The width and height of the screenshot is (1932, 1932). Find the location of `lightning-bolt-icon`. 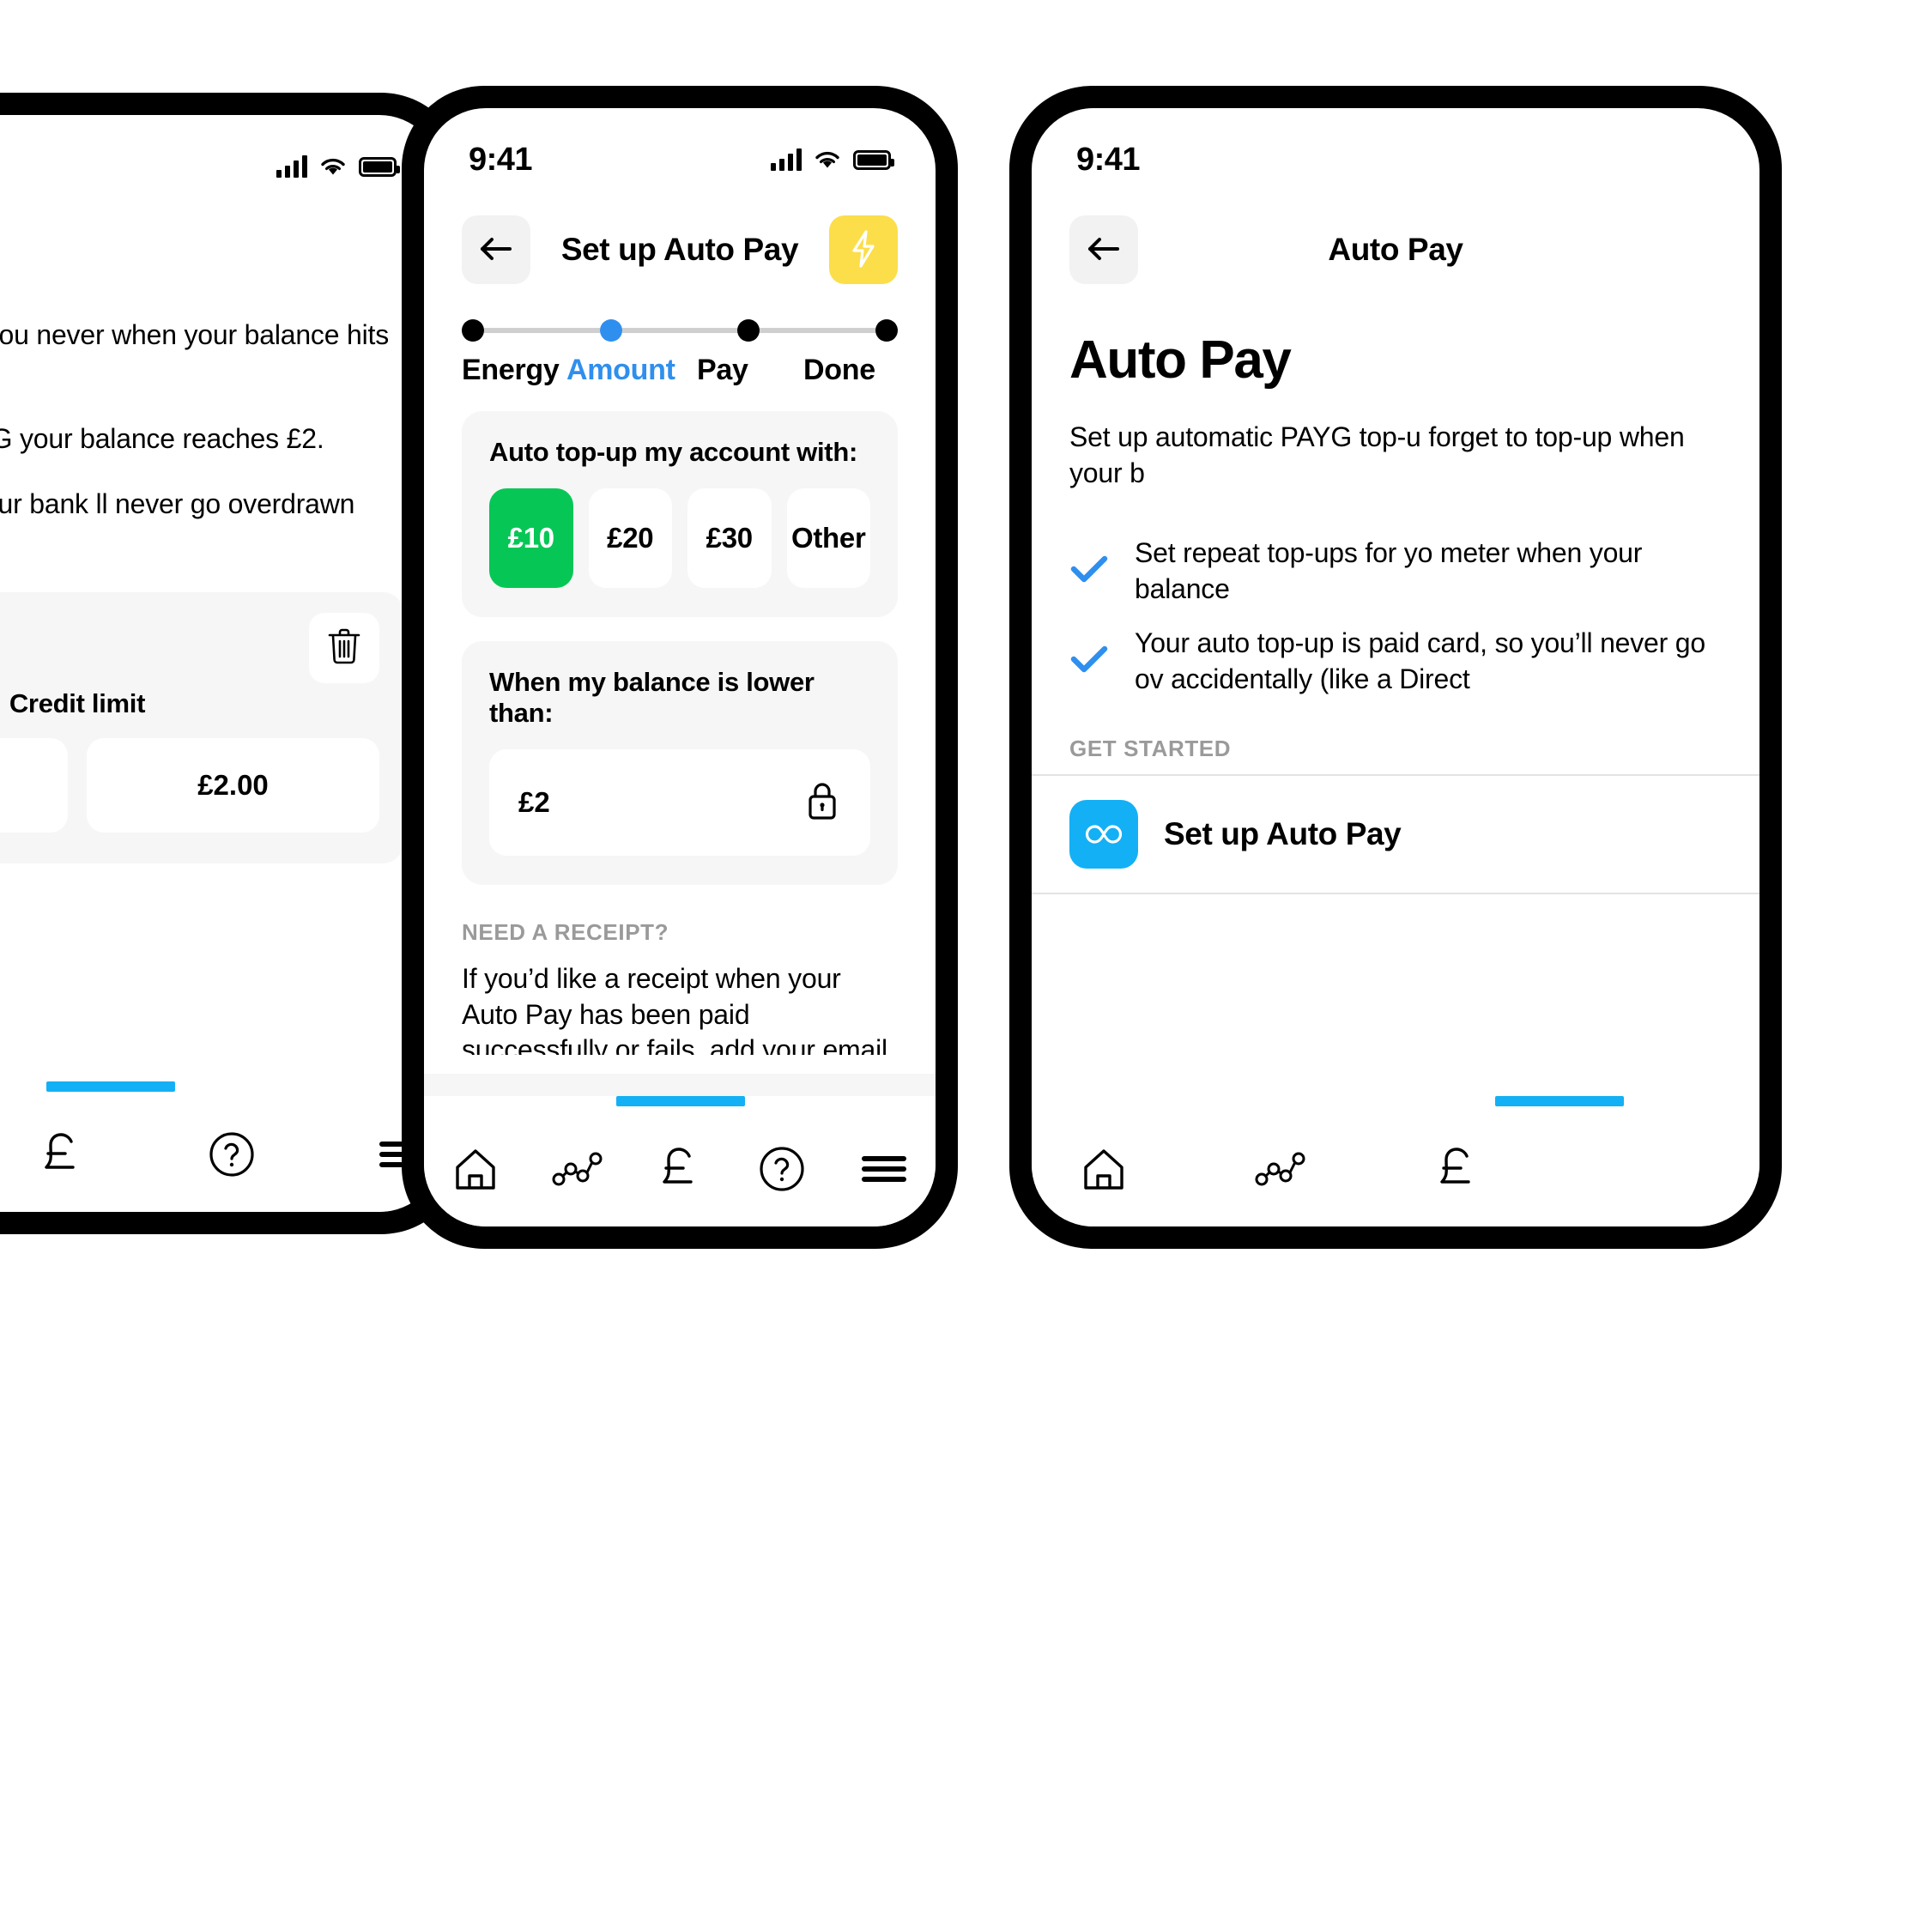

lightning-bolt-icon is located at coordinates (864, 250).